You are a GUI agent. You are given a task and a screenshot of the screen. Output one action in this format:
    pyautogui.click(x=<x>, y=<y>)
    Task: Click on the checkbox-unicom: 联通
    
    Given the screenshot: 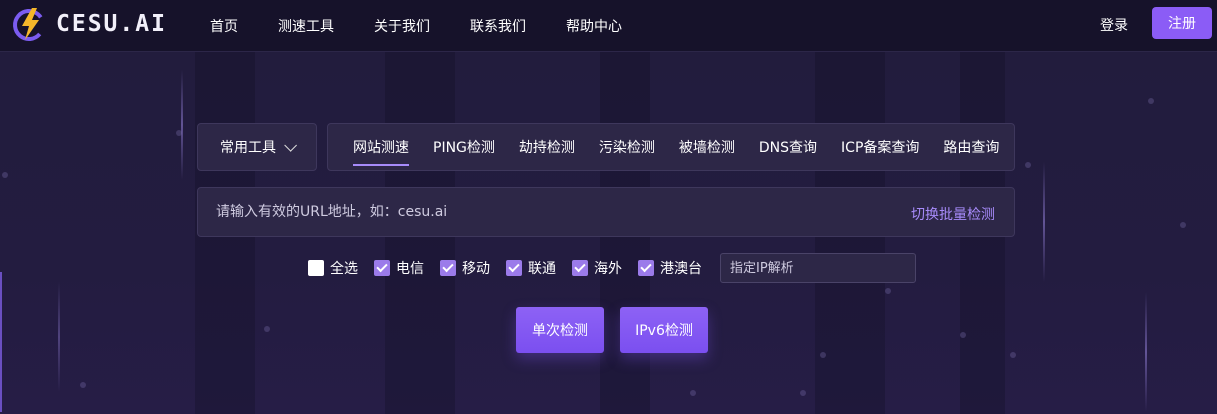 What is the action you would take?
    pyautogui.click(x=531, y=268)
    